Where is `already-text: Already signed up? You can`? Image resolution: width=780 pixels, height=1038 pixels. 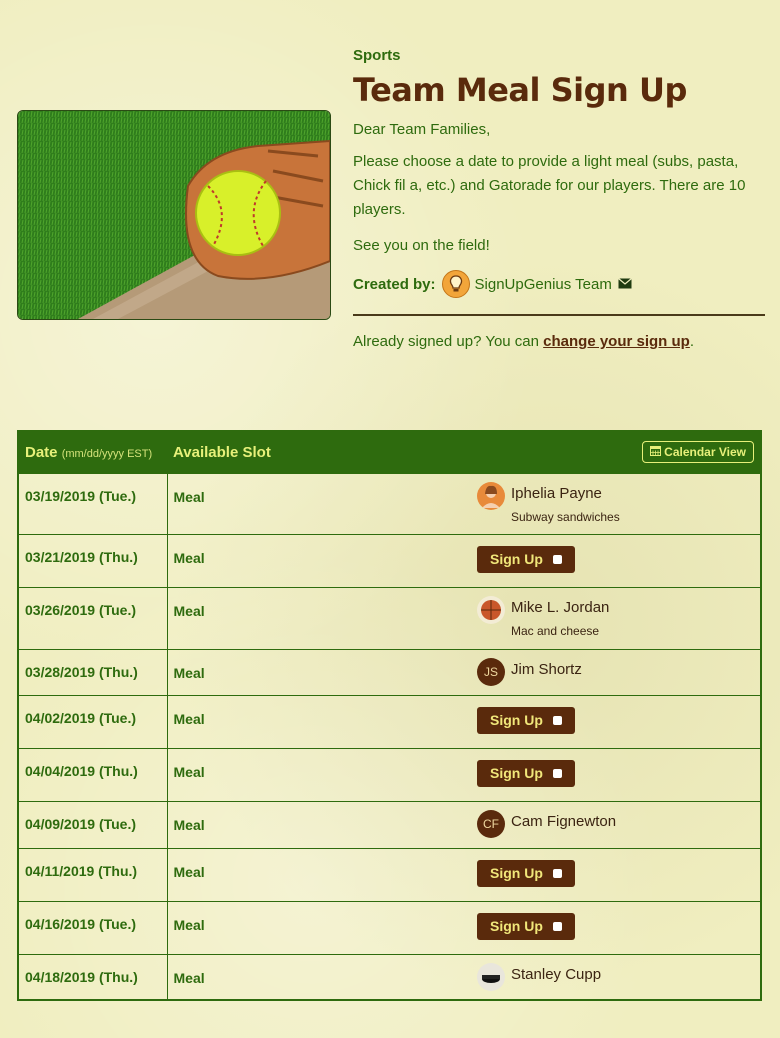
already-text: Already signed up? You can is located at coordinates (448, 341).